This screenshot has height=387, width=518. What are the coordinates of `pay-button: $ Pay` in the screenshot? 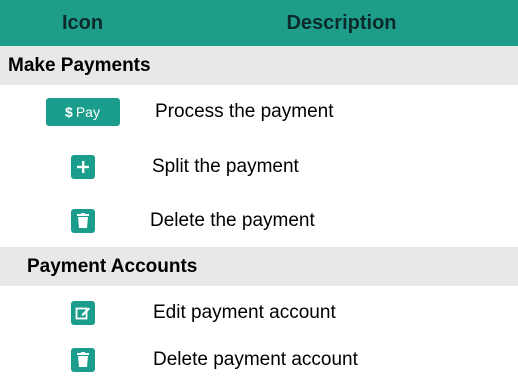 It's located at (82, 112).